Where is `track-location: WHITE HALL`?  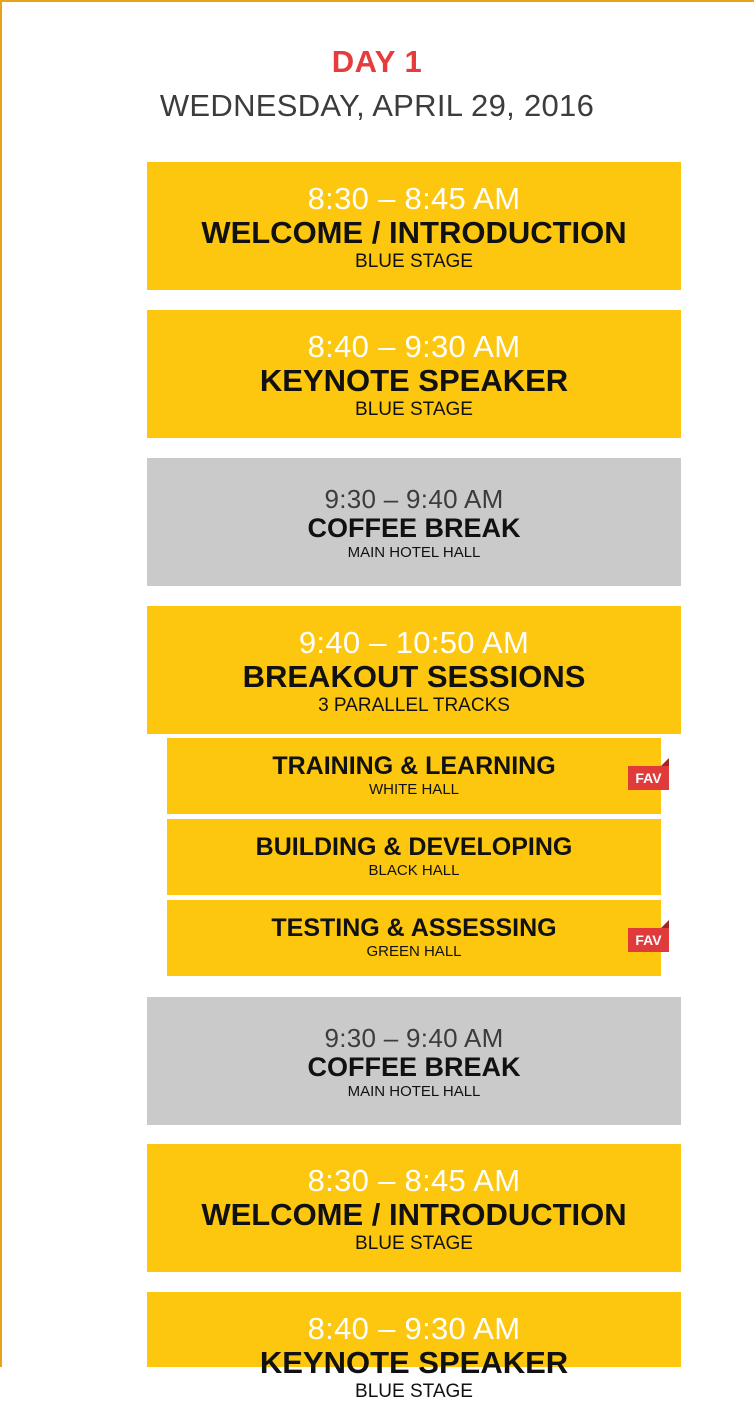
track-location: WHITE HALL is located at coordinates (413, 789).